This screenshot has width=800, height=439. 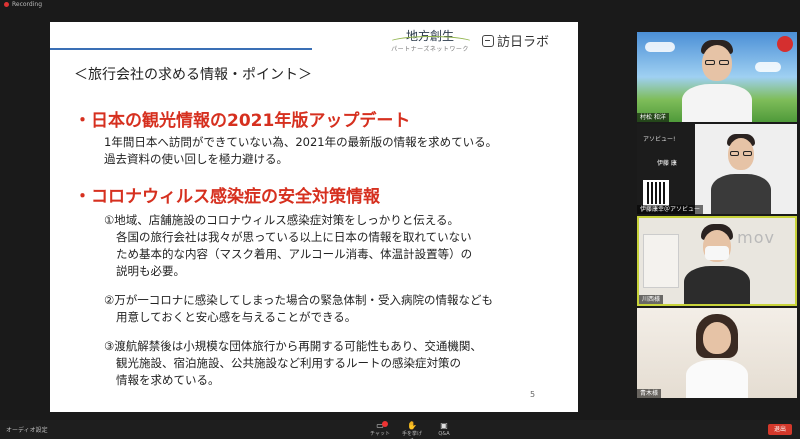 I want to click on heading-2021-update: ・日本の観光情報の2021年版アップデート, so click(x=242, y=121).